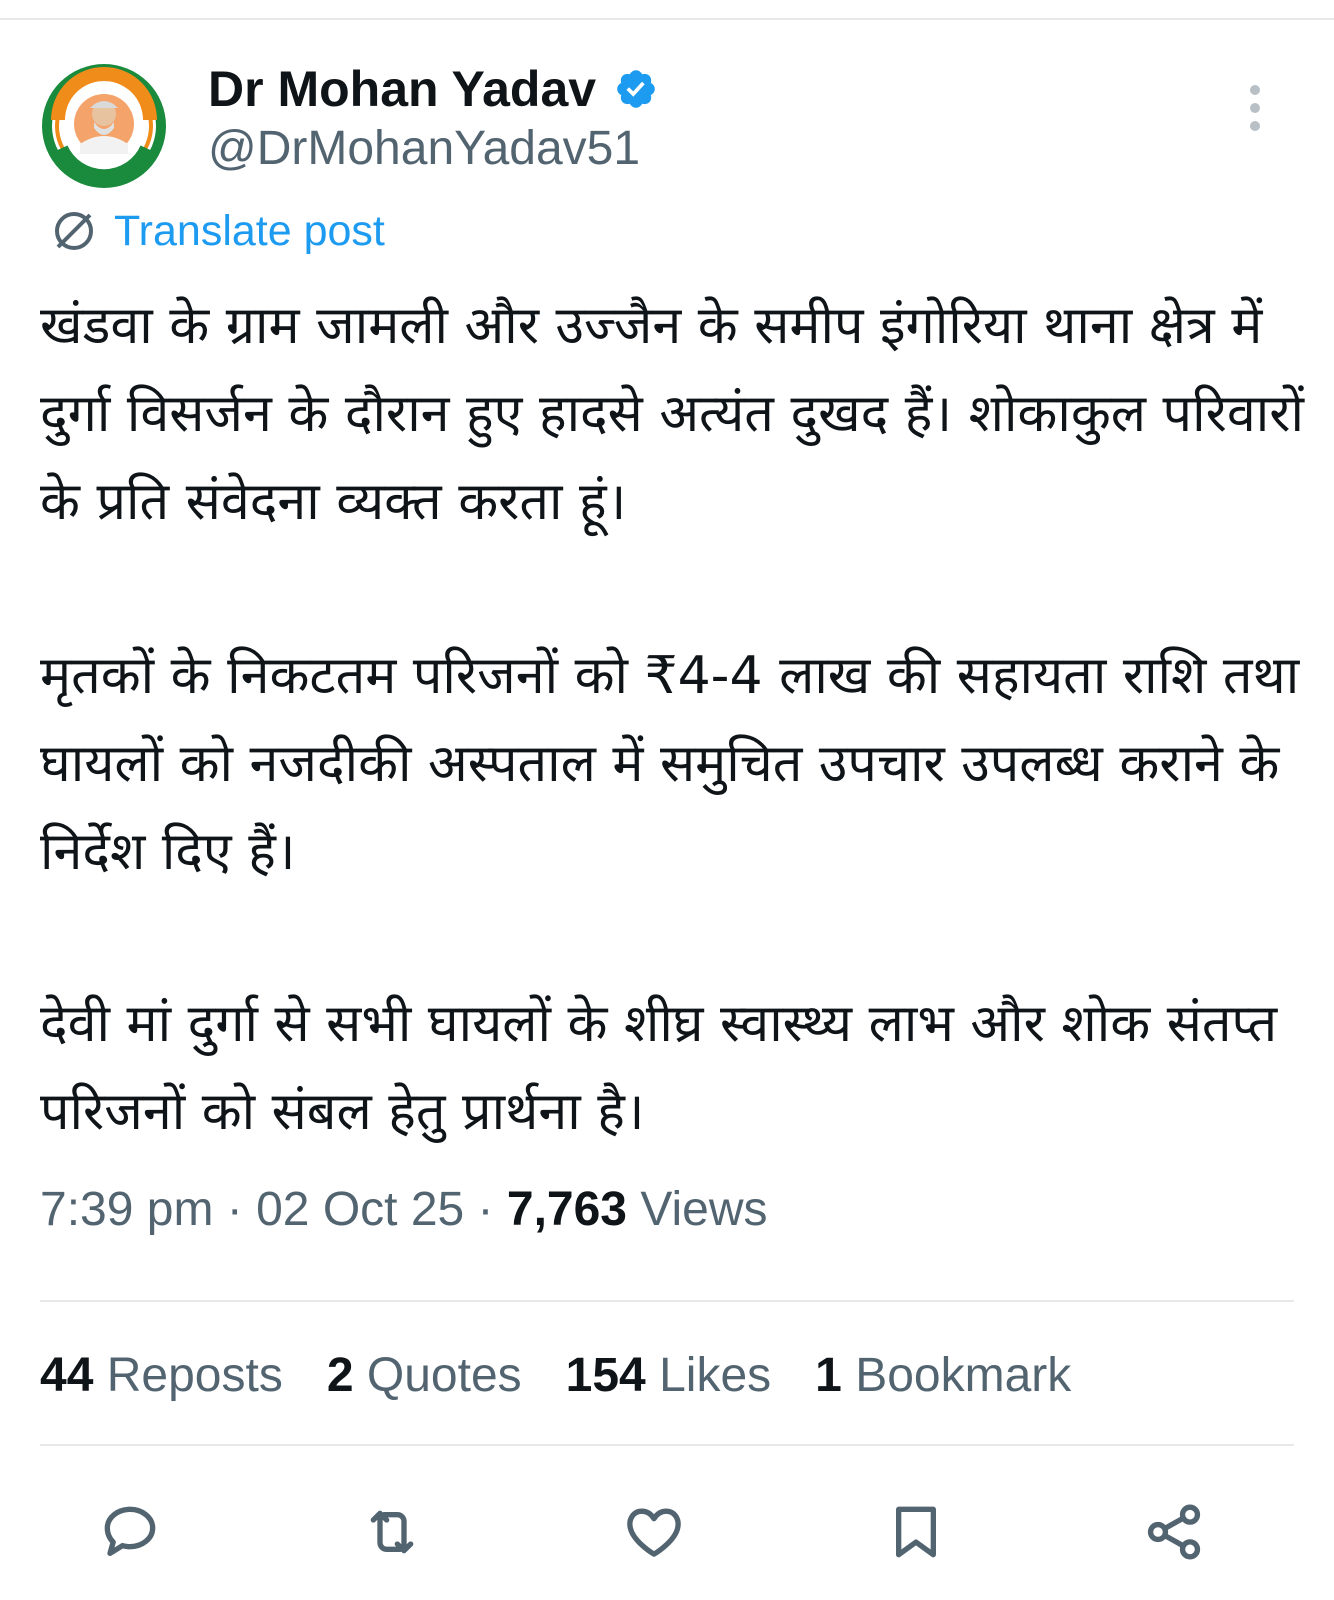  Describe the element at coordinates (566, 1209) in the screenshot. I see `views-count: 7,763` at that location.